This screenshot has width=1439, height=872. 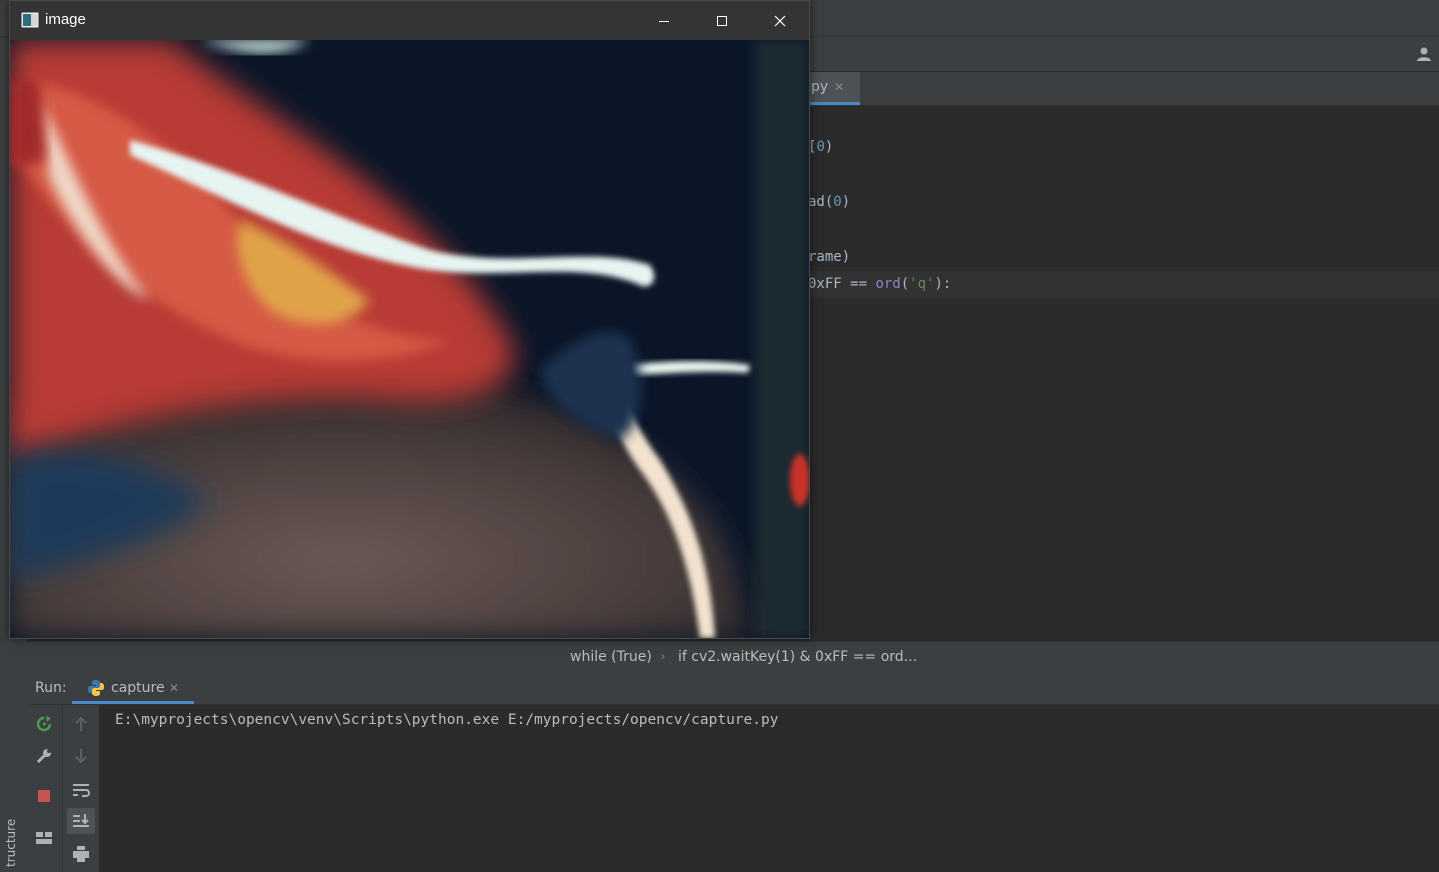 I want to click on run-toolbar-primary, so click(x=45, y=788).